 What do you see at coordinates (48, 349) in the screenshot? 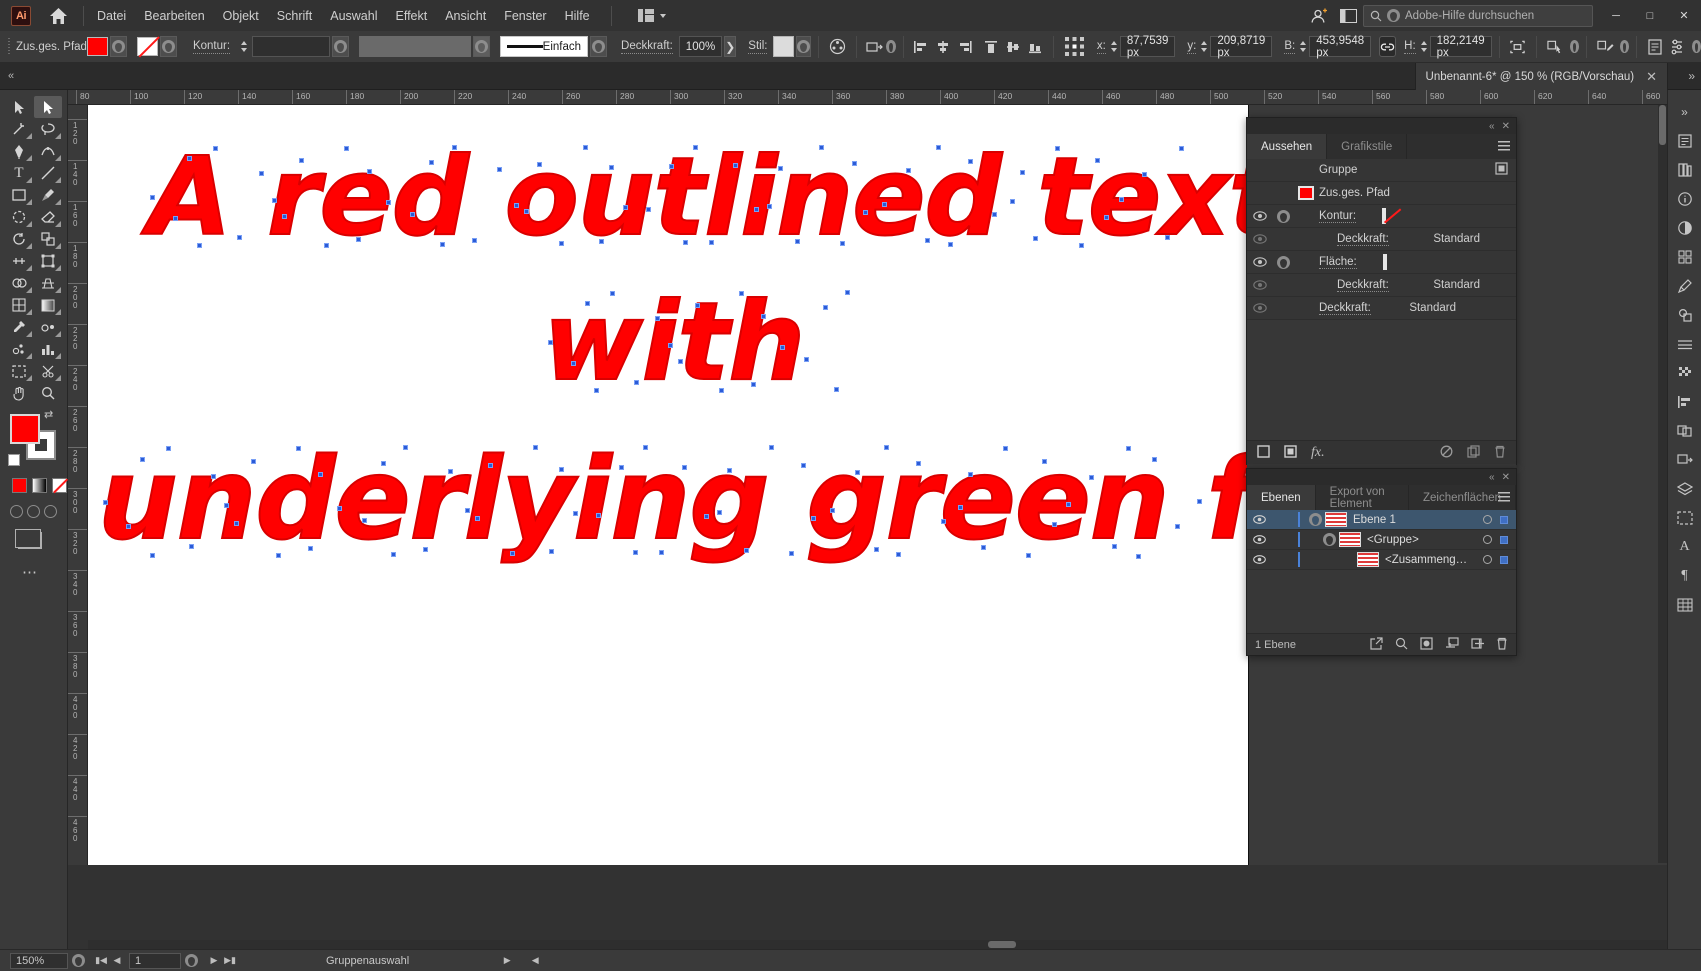
I see `tool-column-graph-tool` at bounding box center [48, 349].